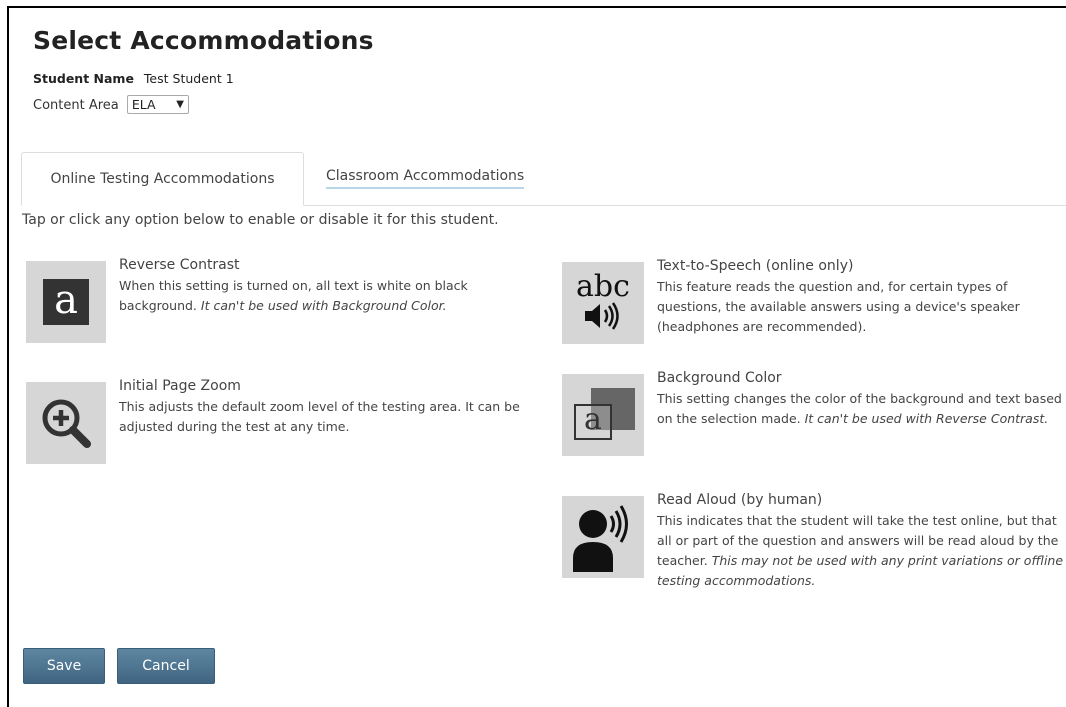  I want to click on reverse-contrast-icon: a, so click(66, 302).